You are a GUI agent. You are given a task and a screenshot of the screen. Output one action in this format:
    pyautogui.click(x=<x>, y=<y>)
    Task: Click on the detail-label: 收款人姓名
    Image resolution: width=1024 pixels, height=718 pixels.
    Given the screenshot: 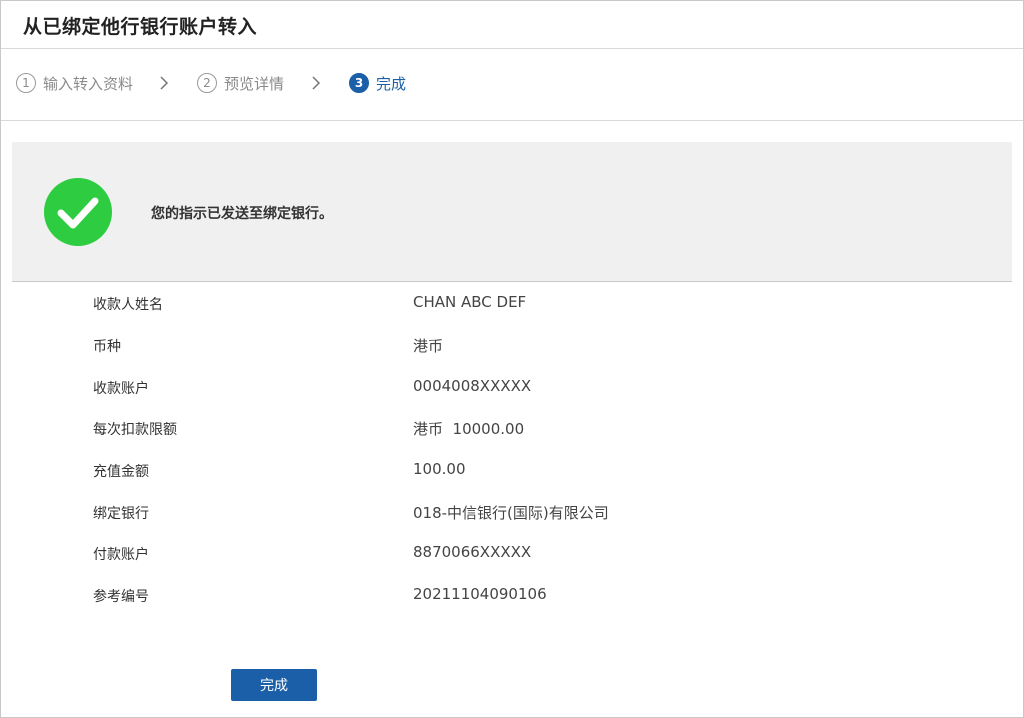 What is the action you would take?
    pyautogui.click(x=128, y=305)
    